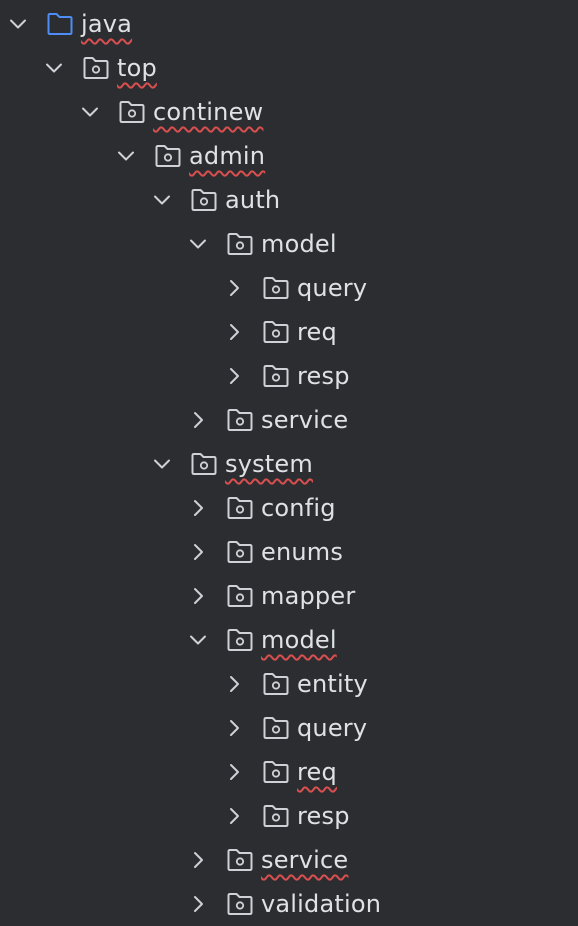 The image size is (578, 926). I want to click on tree-node-label: java, so click(107, 24).